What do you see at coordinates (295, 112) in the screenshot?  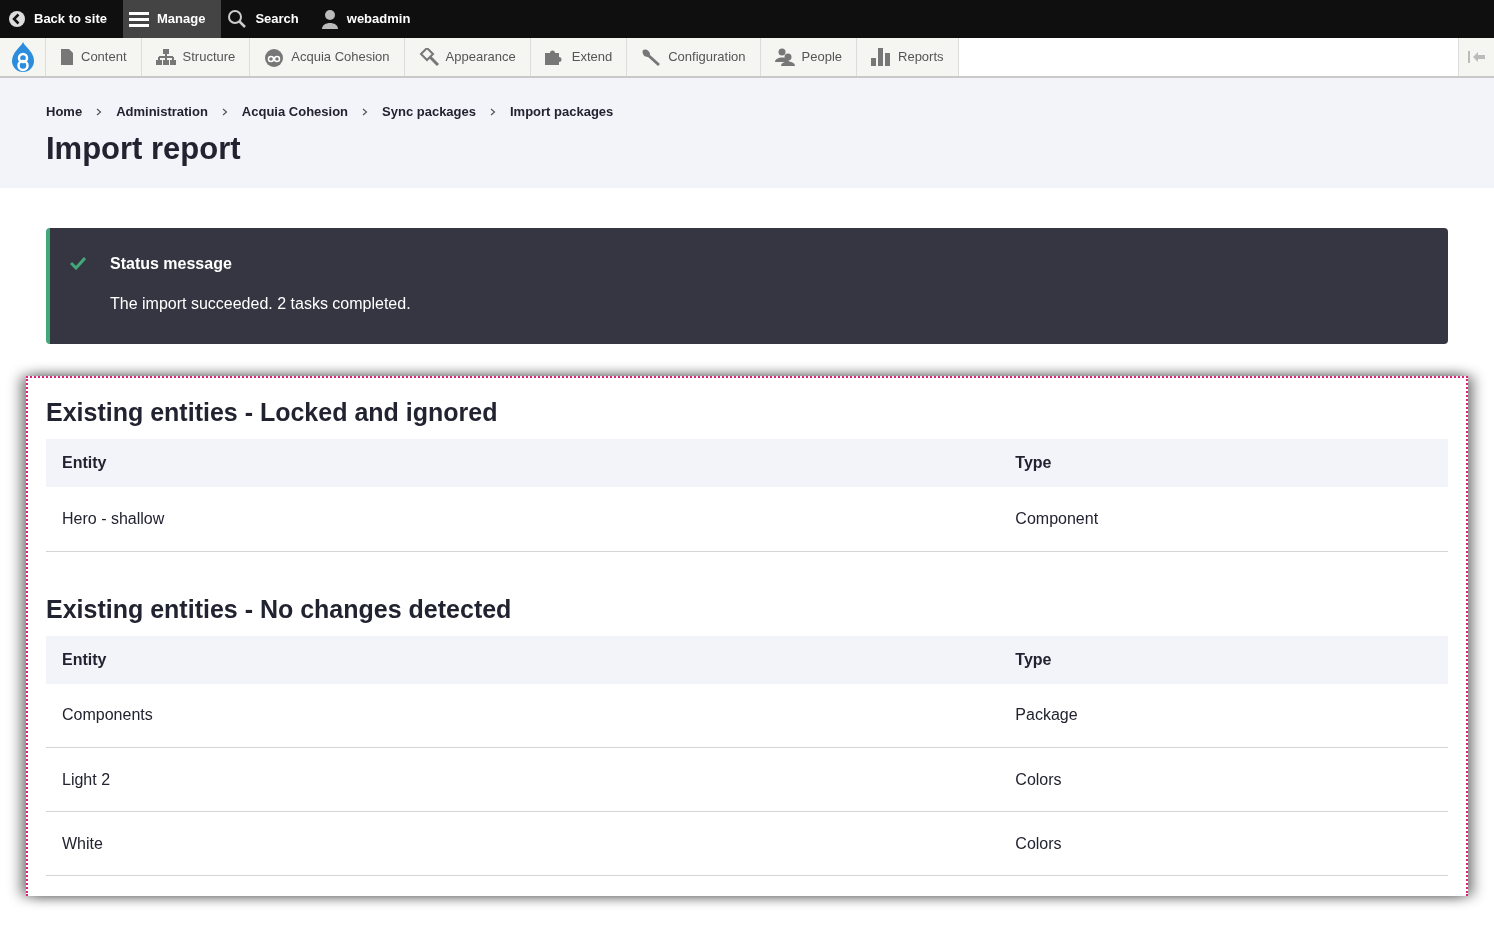 I see `breadcrumb-link: Acquia Cohesion` at bounding box center [295, 112].